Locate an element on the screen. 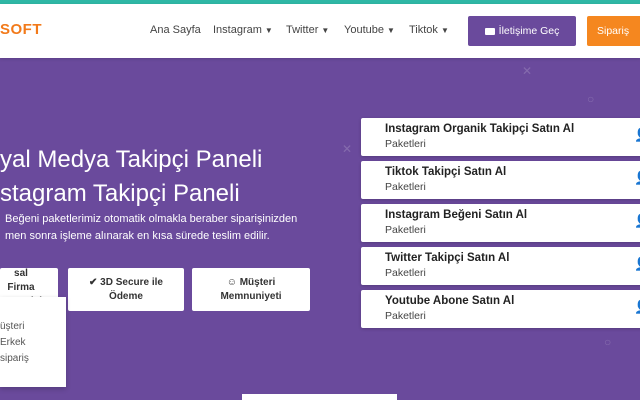 The width and height of the screenshot is (640, 400). package-title: Twitter Takipçi Satın Al is located at coordinates (447, 258).